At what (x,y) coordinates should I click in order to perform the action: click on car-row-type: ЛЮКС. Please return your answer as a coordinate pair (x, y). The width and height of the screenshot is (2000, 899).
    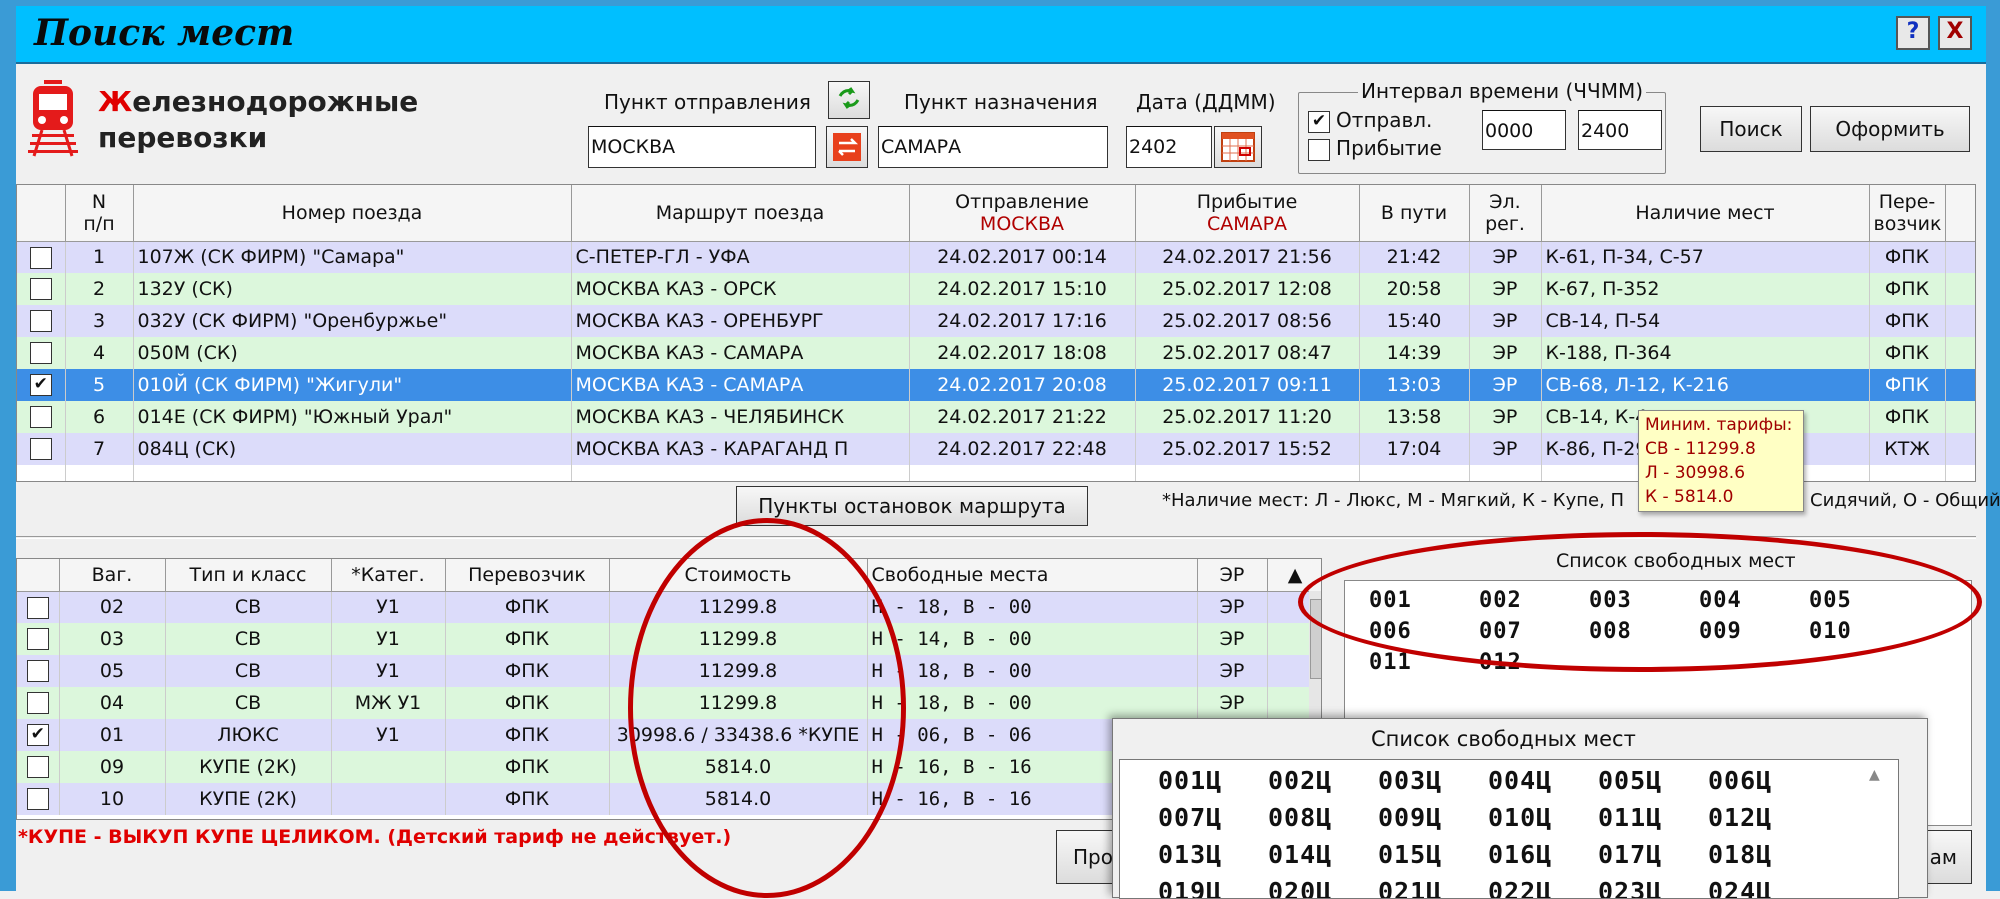
    Looking at the image, I should click on (248, 735).